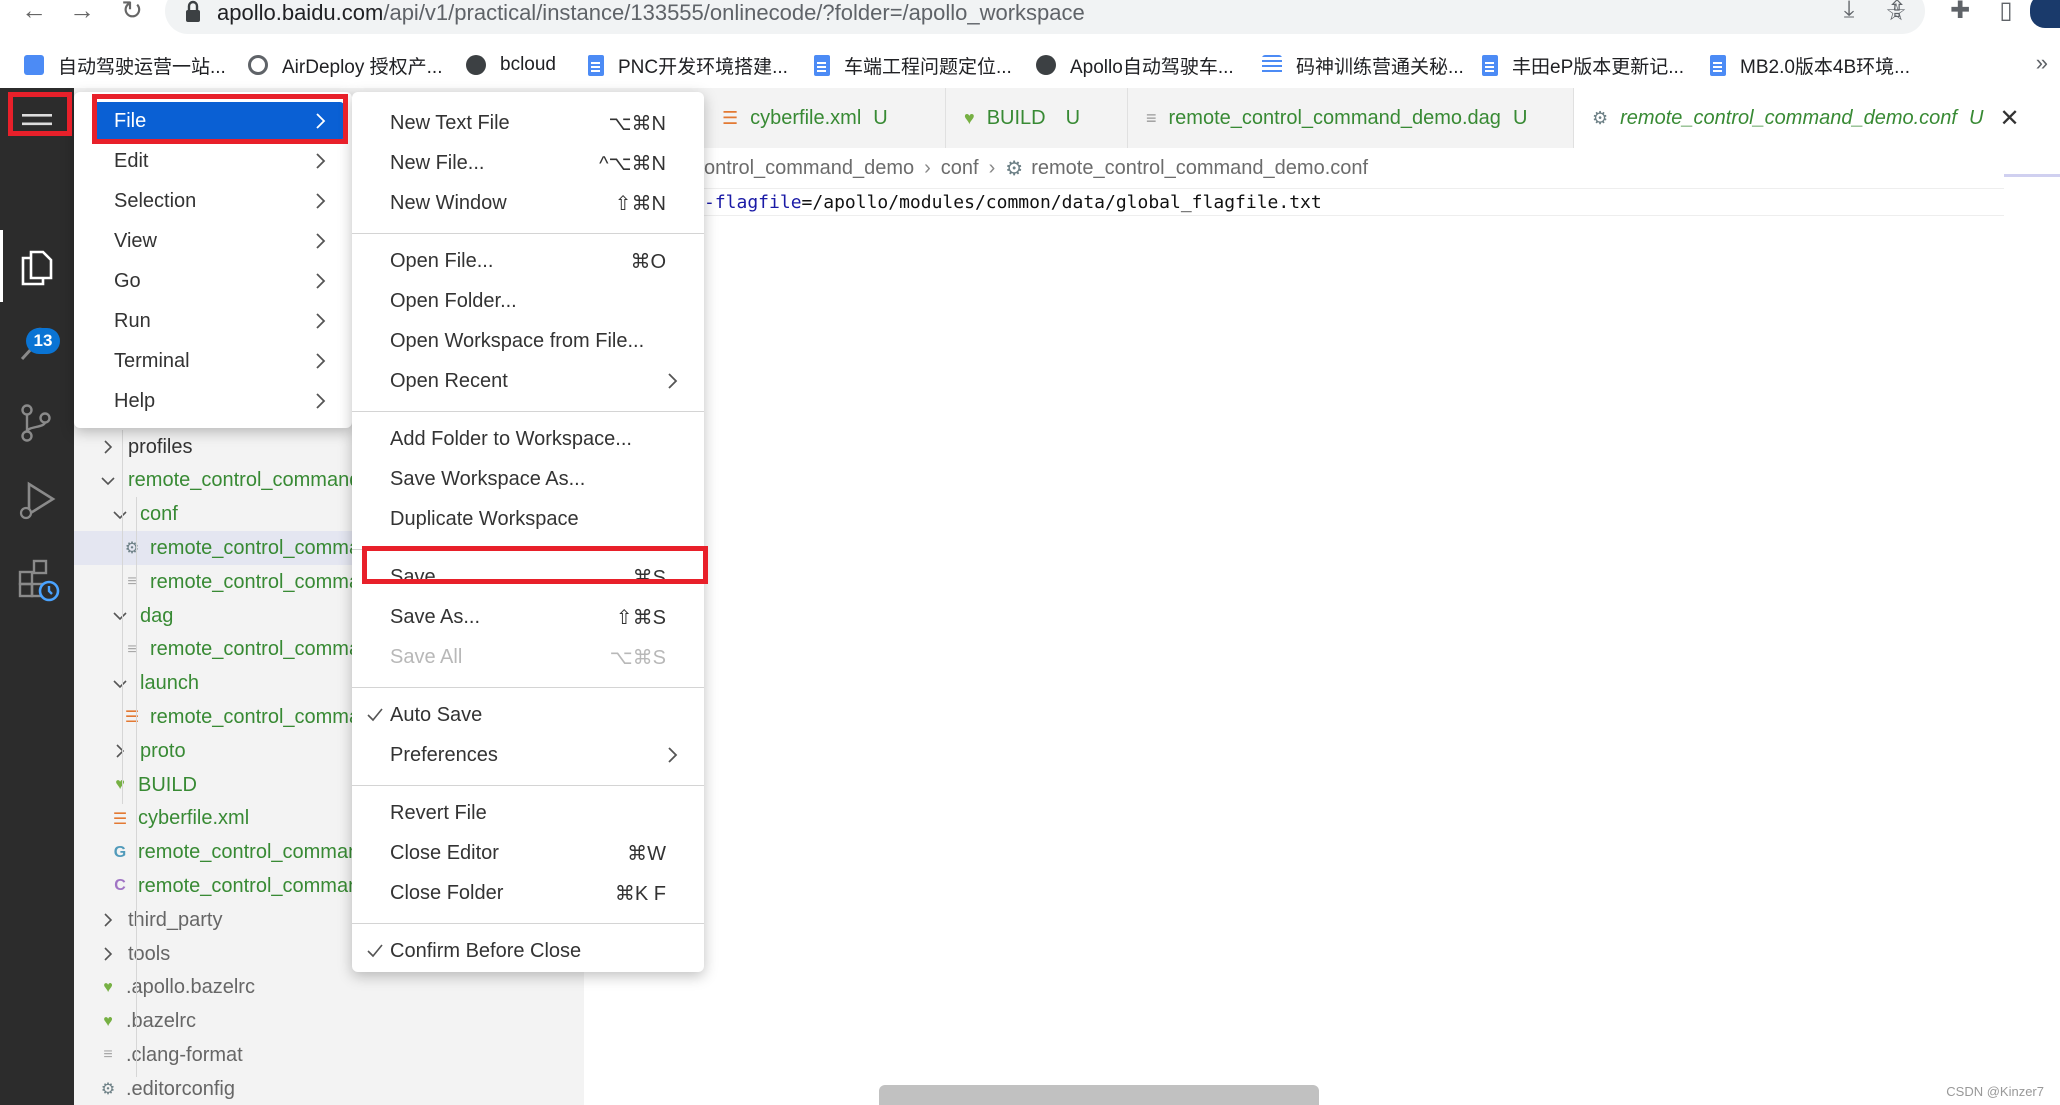 The width and height of the screenshot is (2060, 1105). I want to click on bookmark-item: bcloud, so click(511, 65).